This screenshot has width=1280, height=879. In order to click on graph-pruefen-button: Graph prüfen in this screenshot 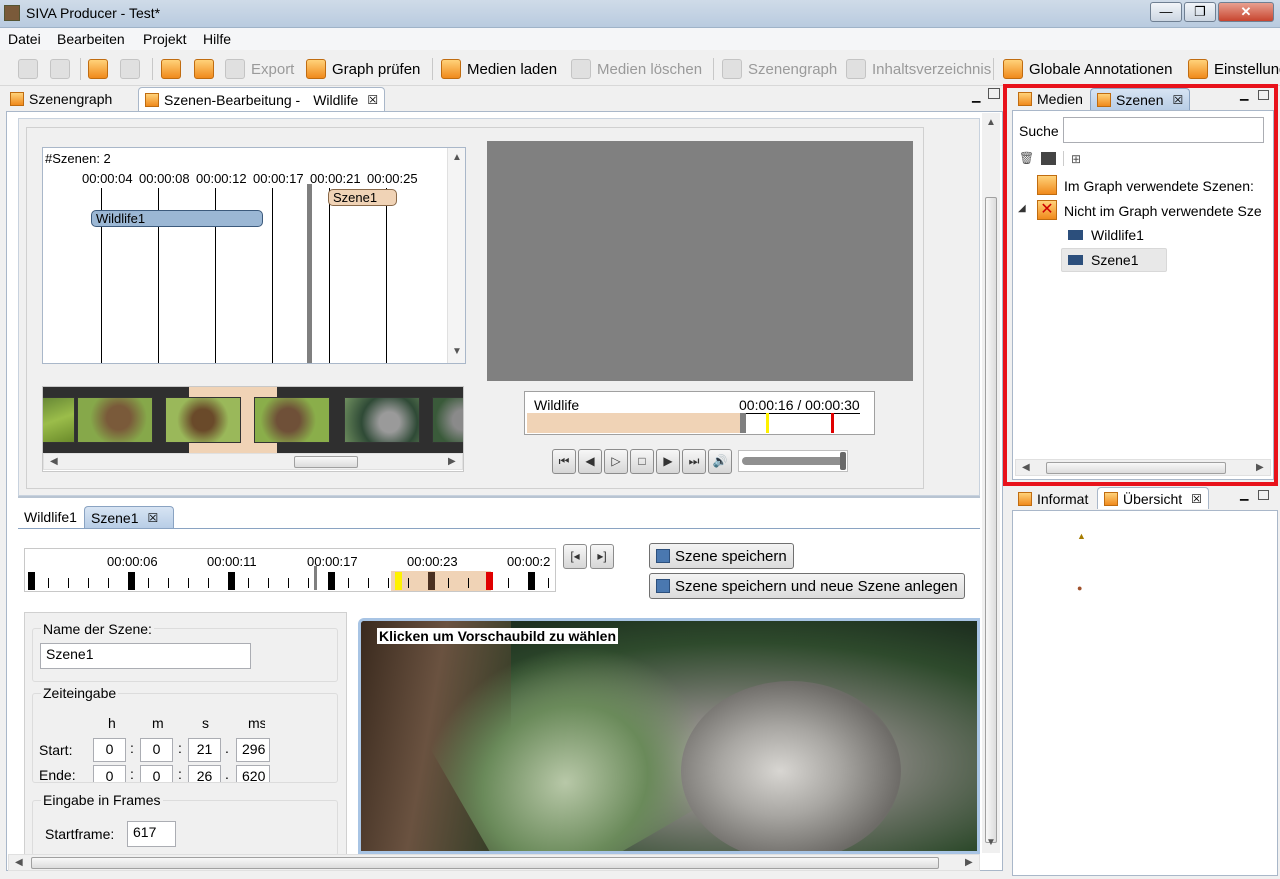, I will do `click(363, 69)`.